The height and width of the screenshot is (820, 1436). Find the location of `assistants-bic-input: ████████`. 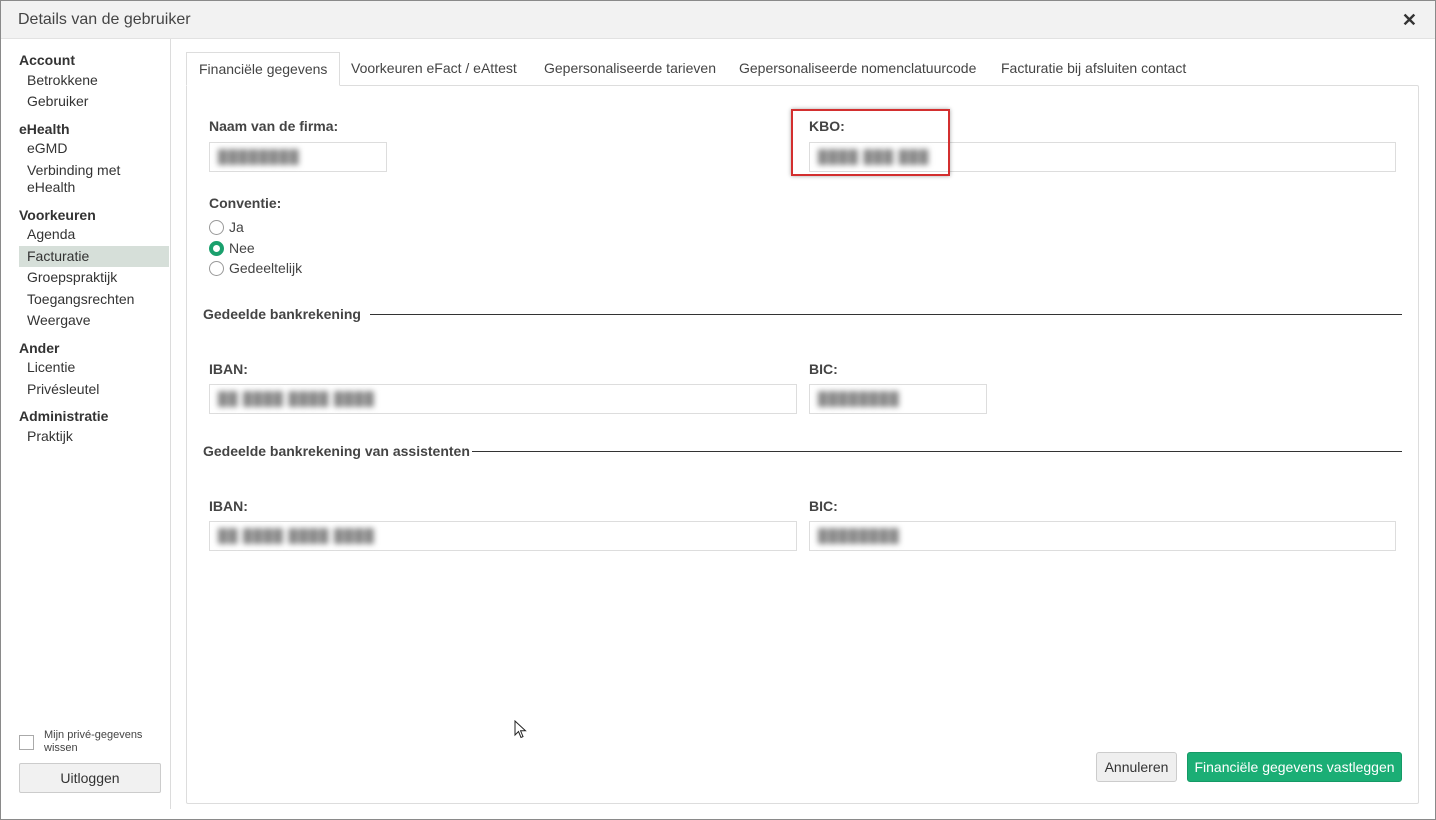

assistants-bic-input: ████████ is located at coordinates (1102, 536).